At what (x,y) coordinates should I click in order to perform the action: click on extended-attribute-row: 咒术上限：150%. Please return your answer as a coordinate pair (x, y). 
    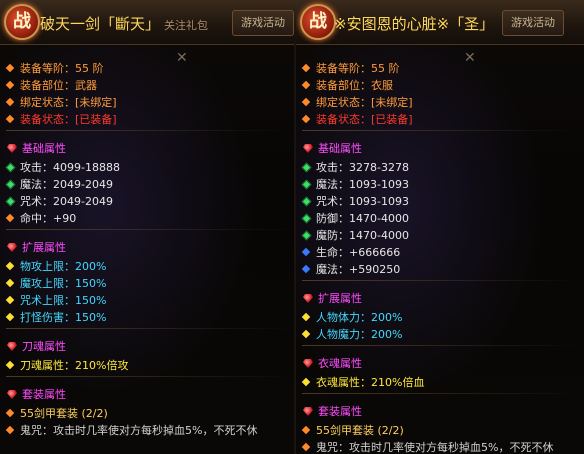
    Looking at the image, I should click on (148, 300).